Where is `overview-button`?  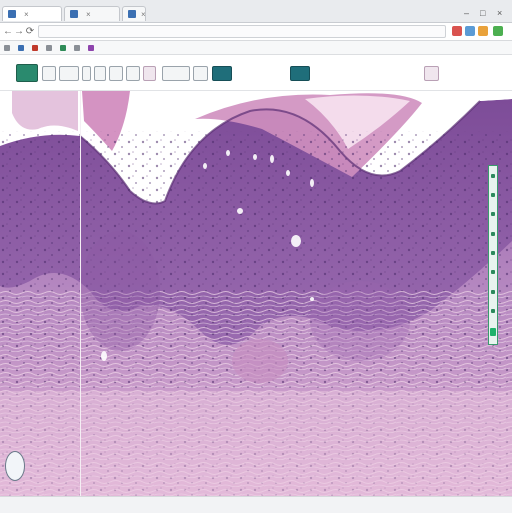
overview-button is located at coordinates (300, 73).